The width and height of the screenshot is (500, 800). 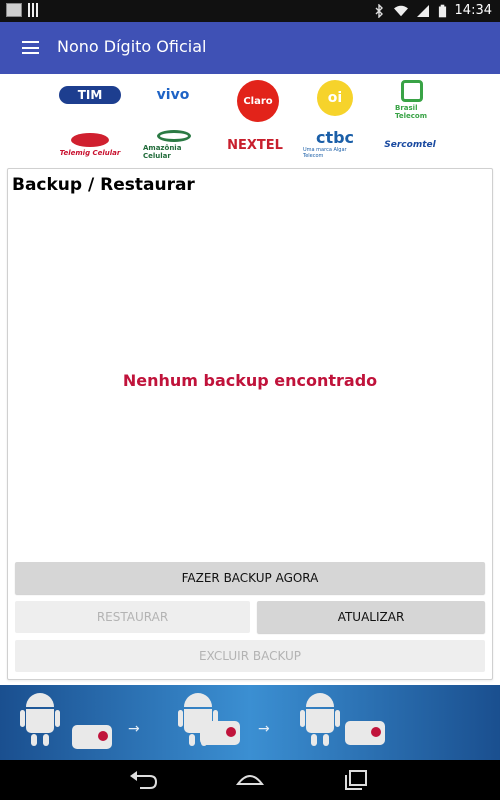 I want to click on update-button: ATUALIZAR, so click(x=371, y=617).